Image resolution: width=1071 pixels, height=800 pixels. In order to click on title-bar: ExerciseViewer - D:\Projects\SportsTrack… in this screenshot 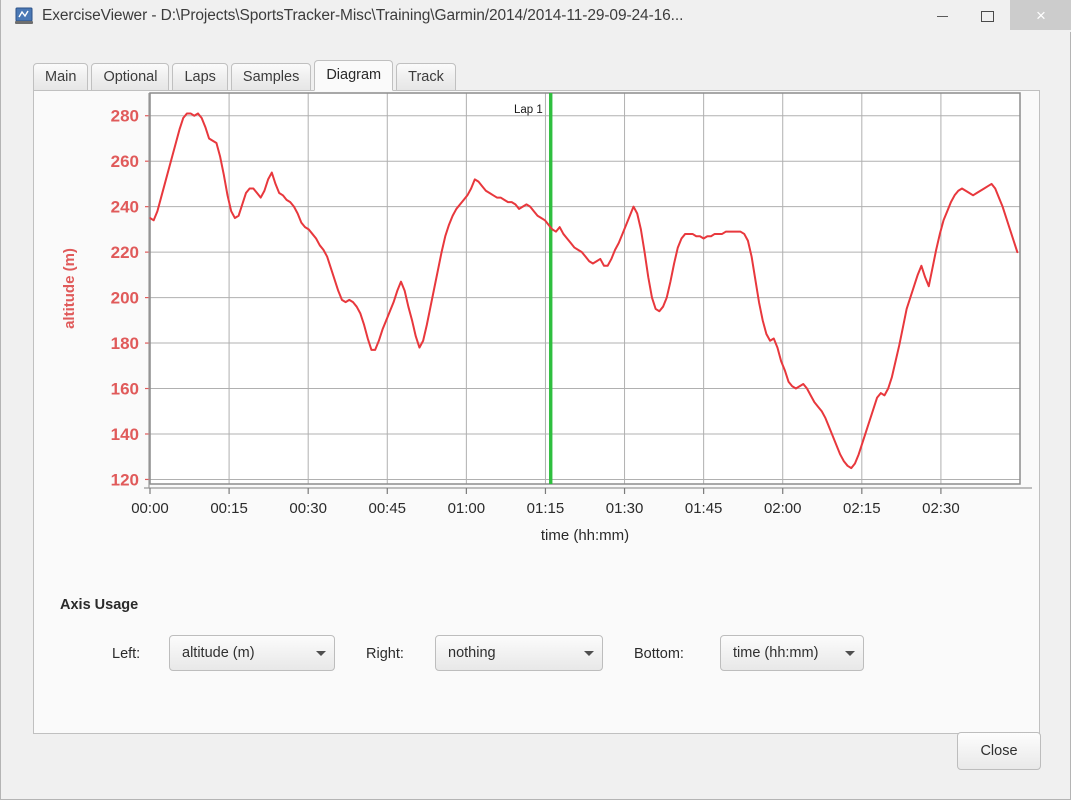, I will do `click(536, 16)`.